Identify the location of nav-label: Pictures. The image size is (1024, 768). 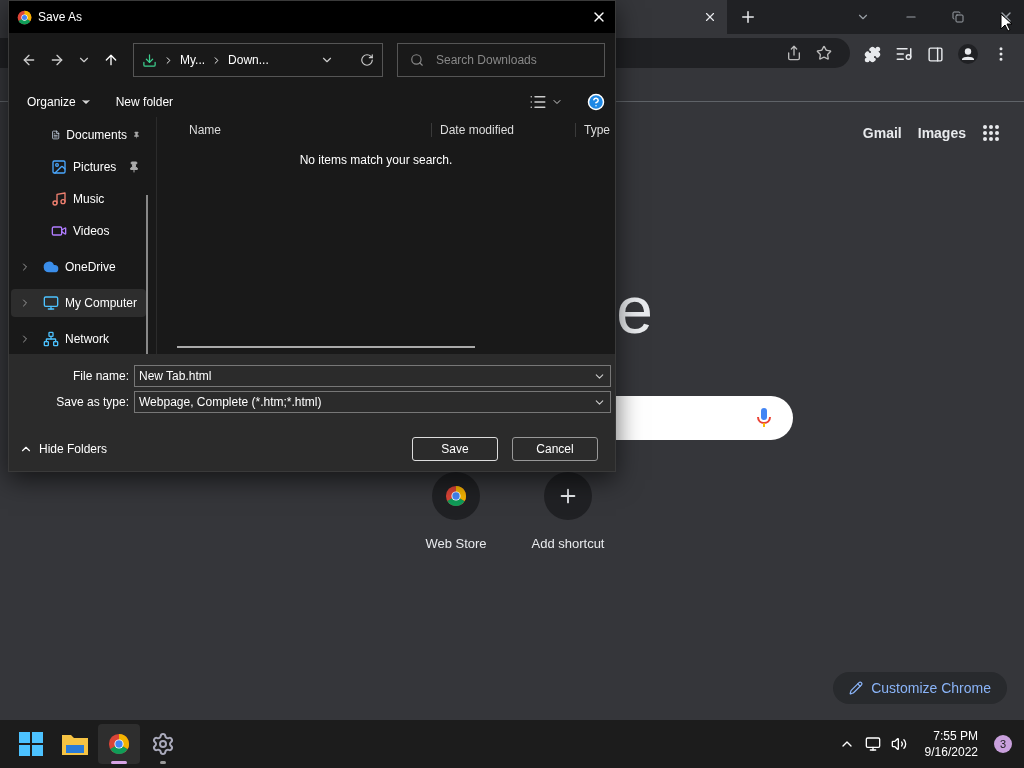
(95, 167).